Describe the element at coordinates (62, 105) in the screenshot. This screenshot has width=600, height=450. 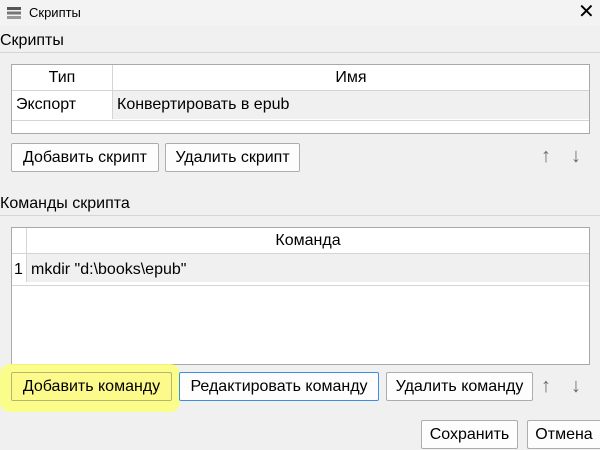
I see `script-type-cell: Экспорт` at that location.